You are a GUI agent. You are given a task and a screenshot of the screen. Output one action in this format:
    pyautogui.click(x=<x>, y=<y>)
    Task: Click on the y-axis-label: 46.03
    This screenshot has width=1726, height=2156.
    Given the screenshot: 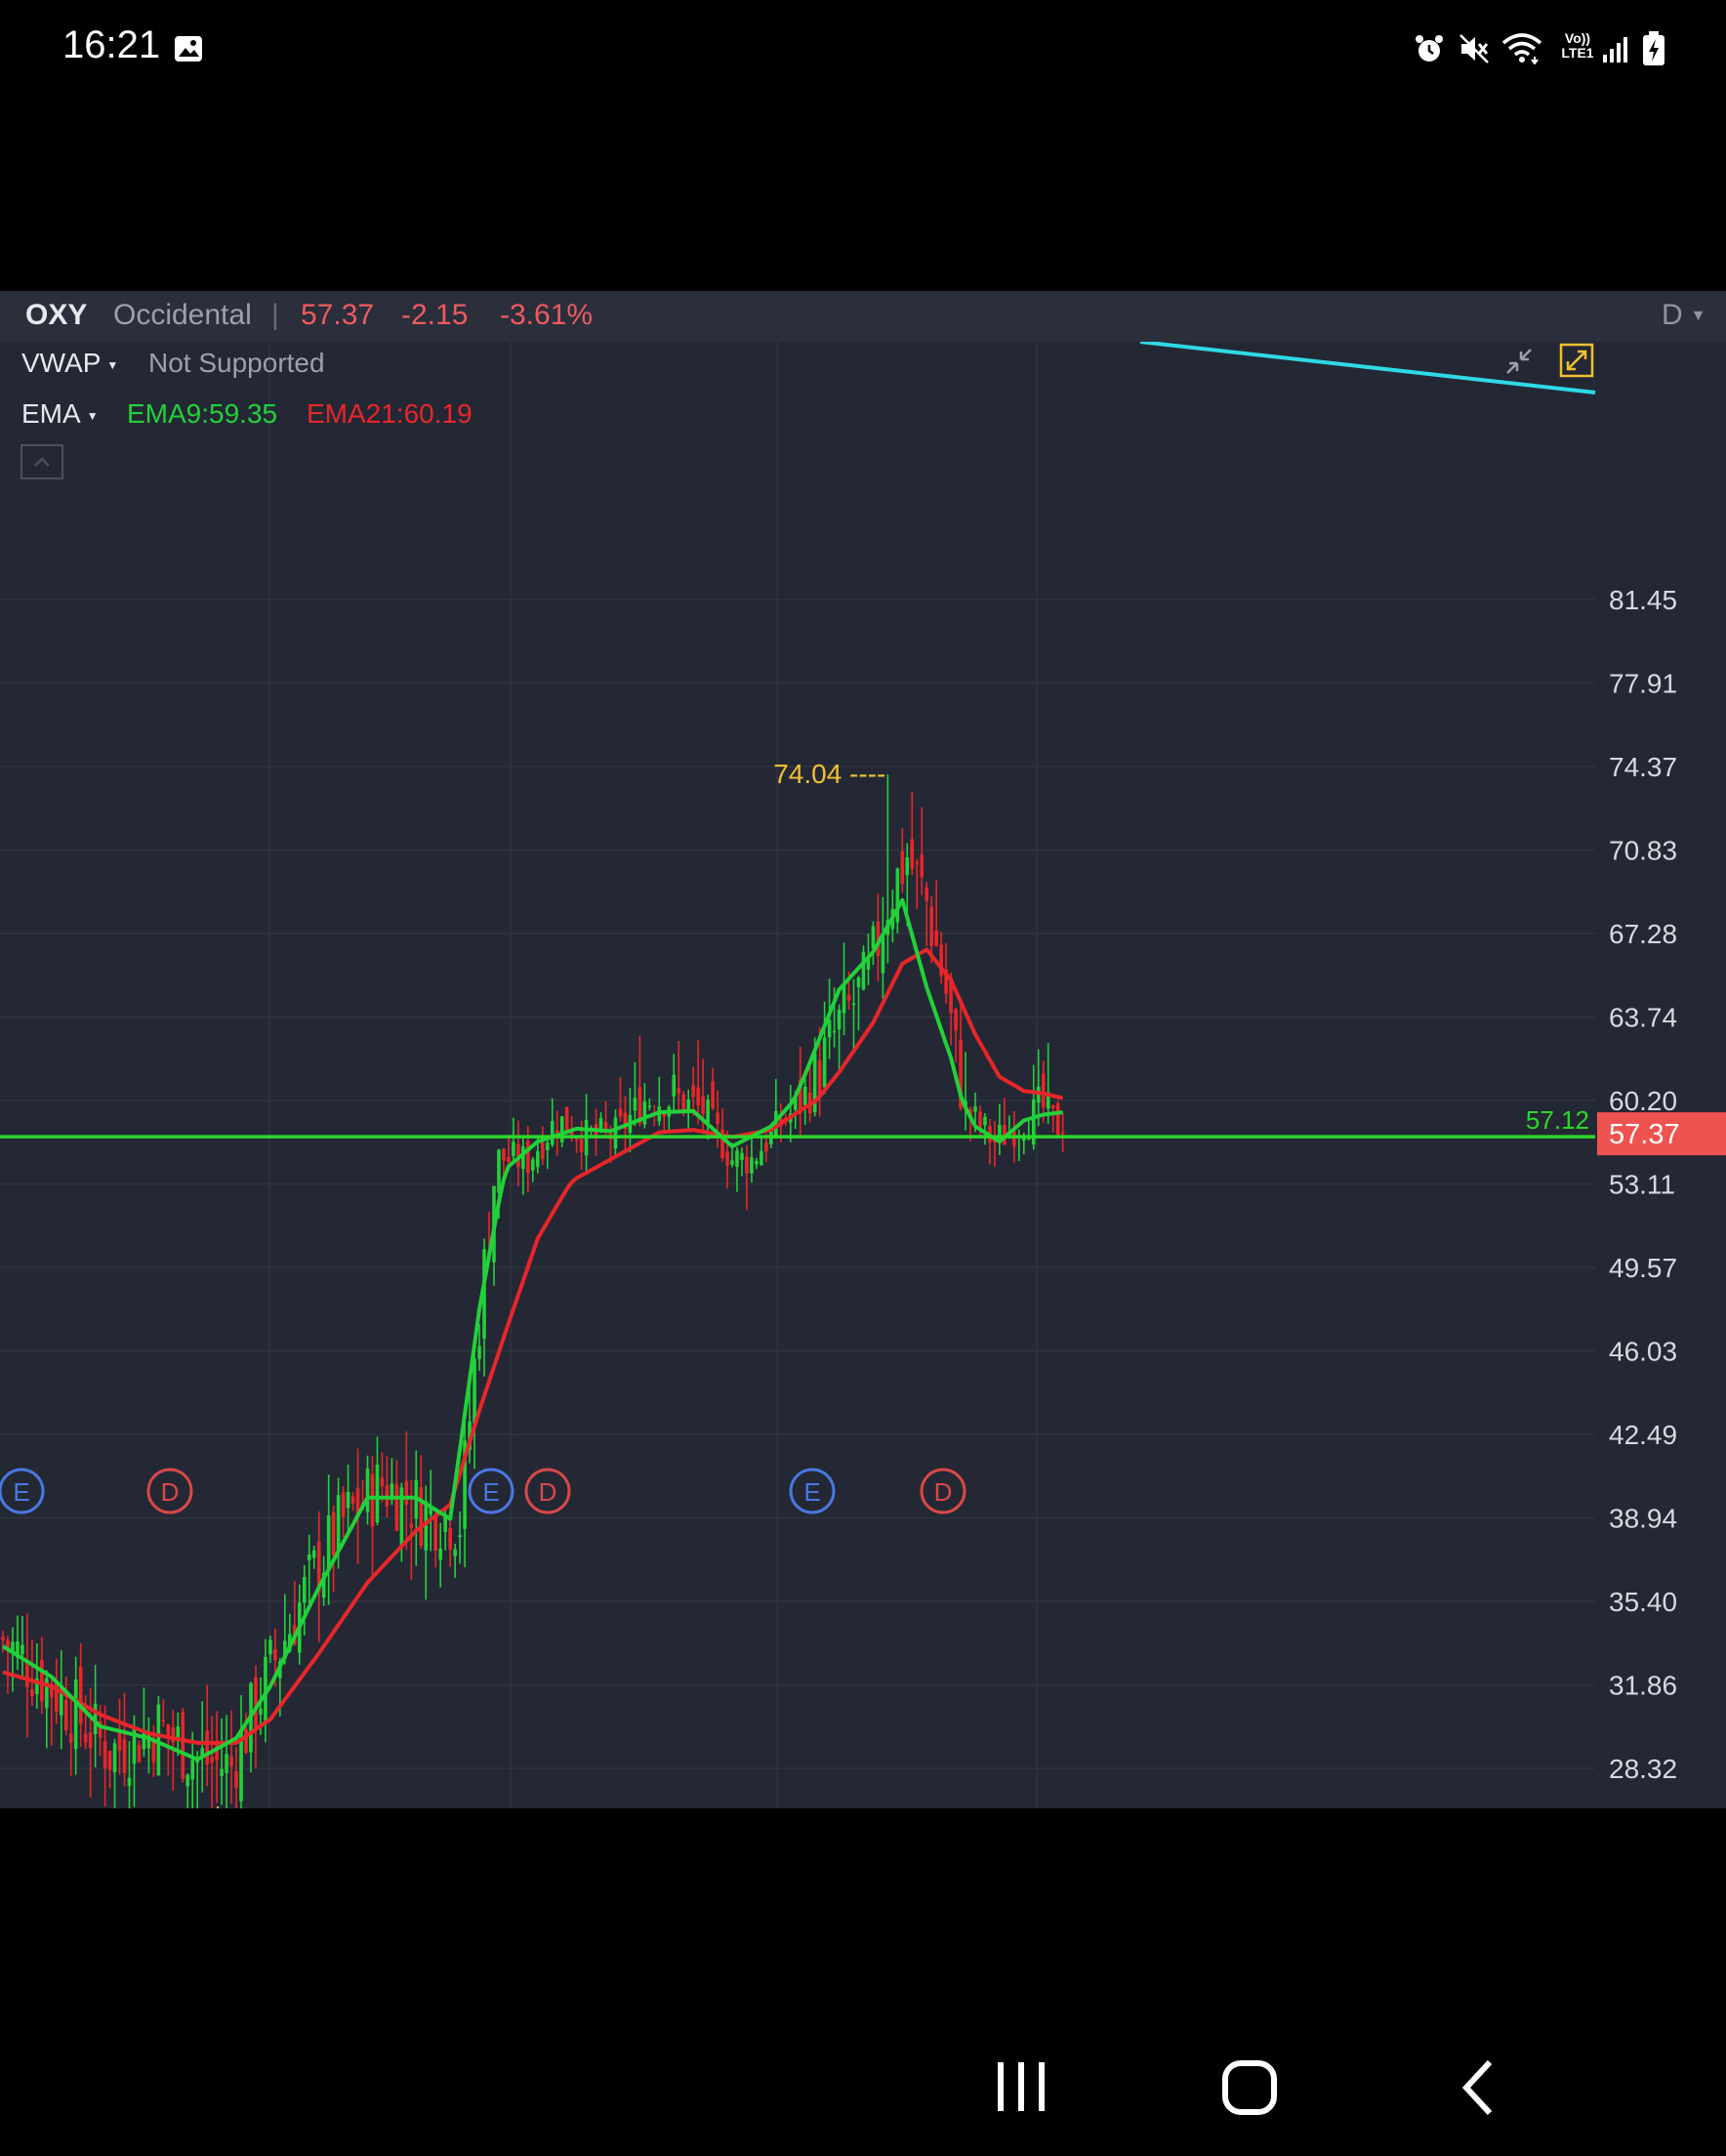 What is the action you would take?
    pyautogui.click(x=1643, y=1352)
    